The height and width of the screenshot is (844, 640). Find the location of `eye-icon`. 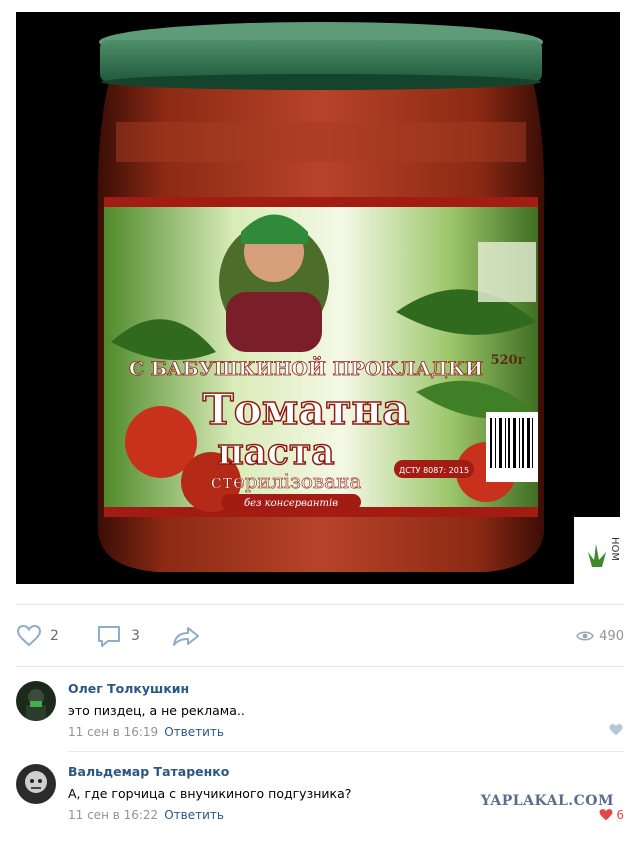

eye-icon is located at coordinates (585, 636).